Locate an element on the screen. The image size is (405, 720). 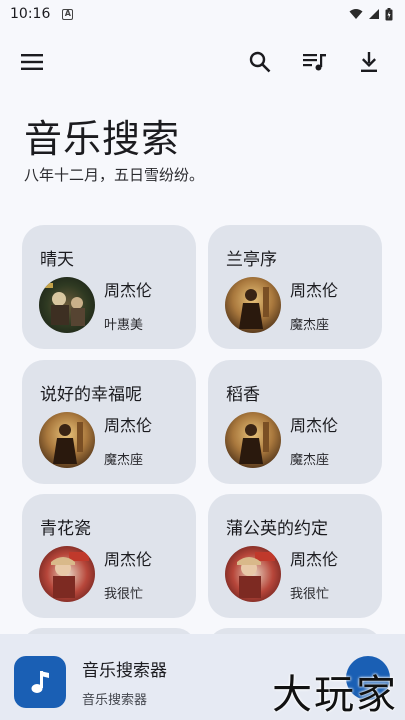
song-card: 蒲公英的约定 周杰伦 我很忙 is located at coordinates (295, 556).